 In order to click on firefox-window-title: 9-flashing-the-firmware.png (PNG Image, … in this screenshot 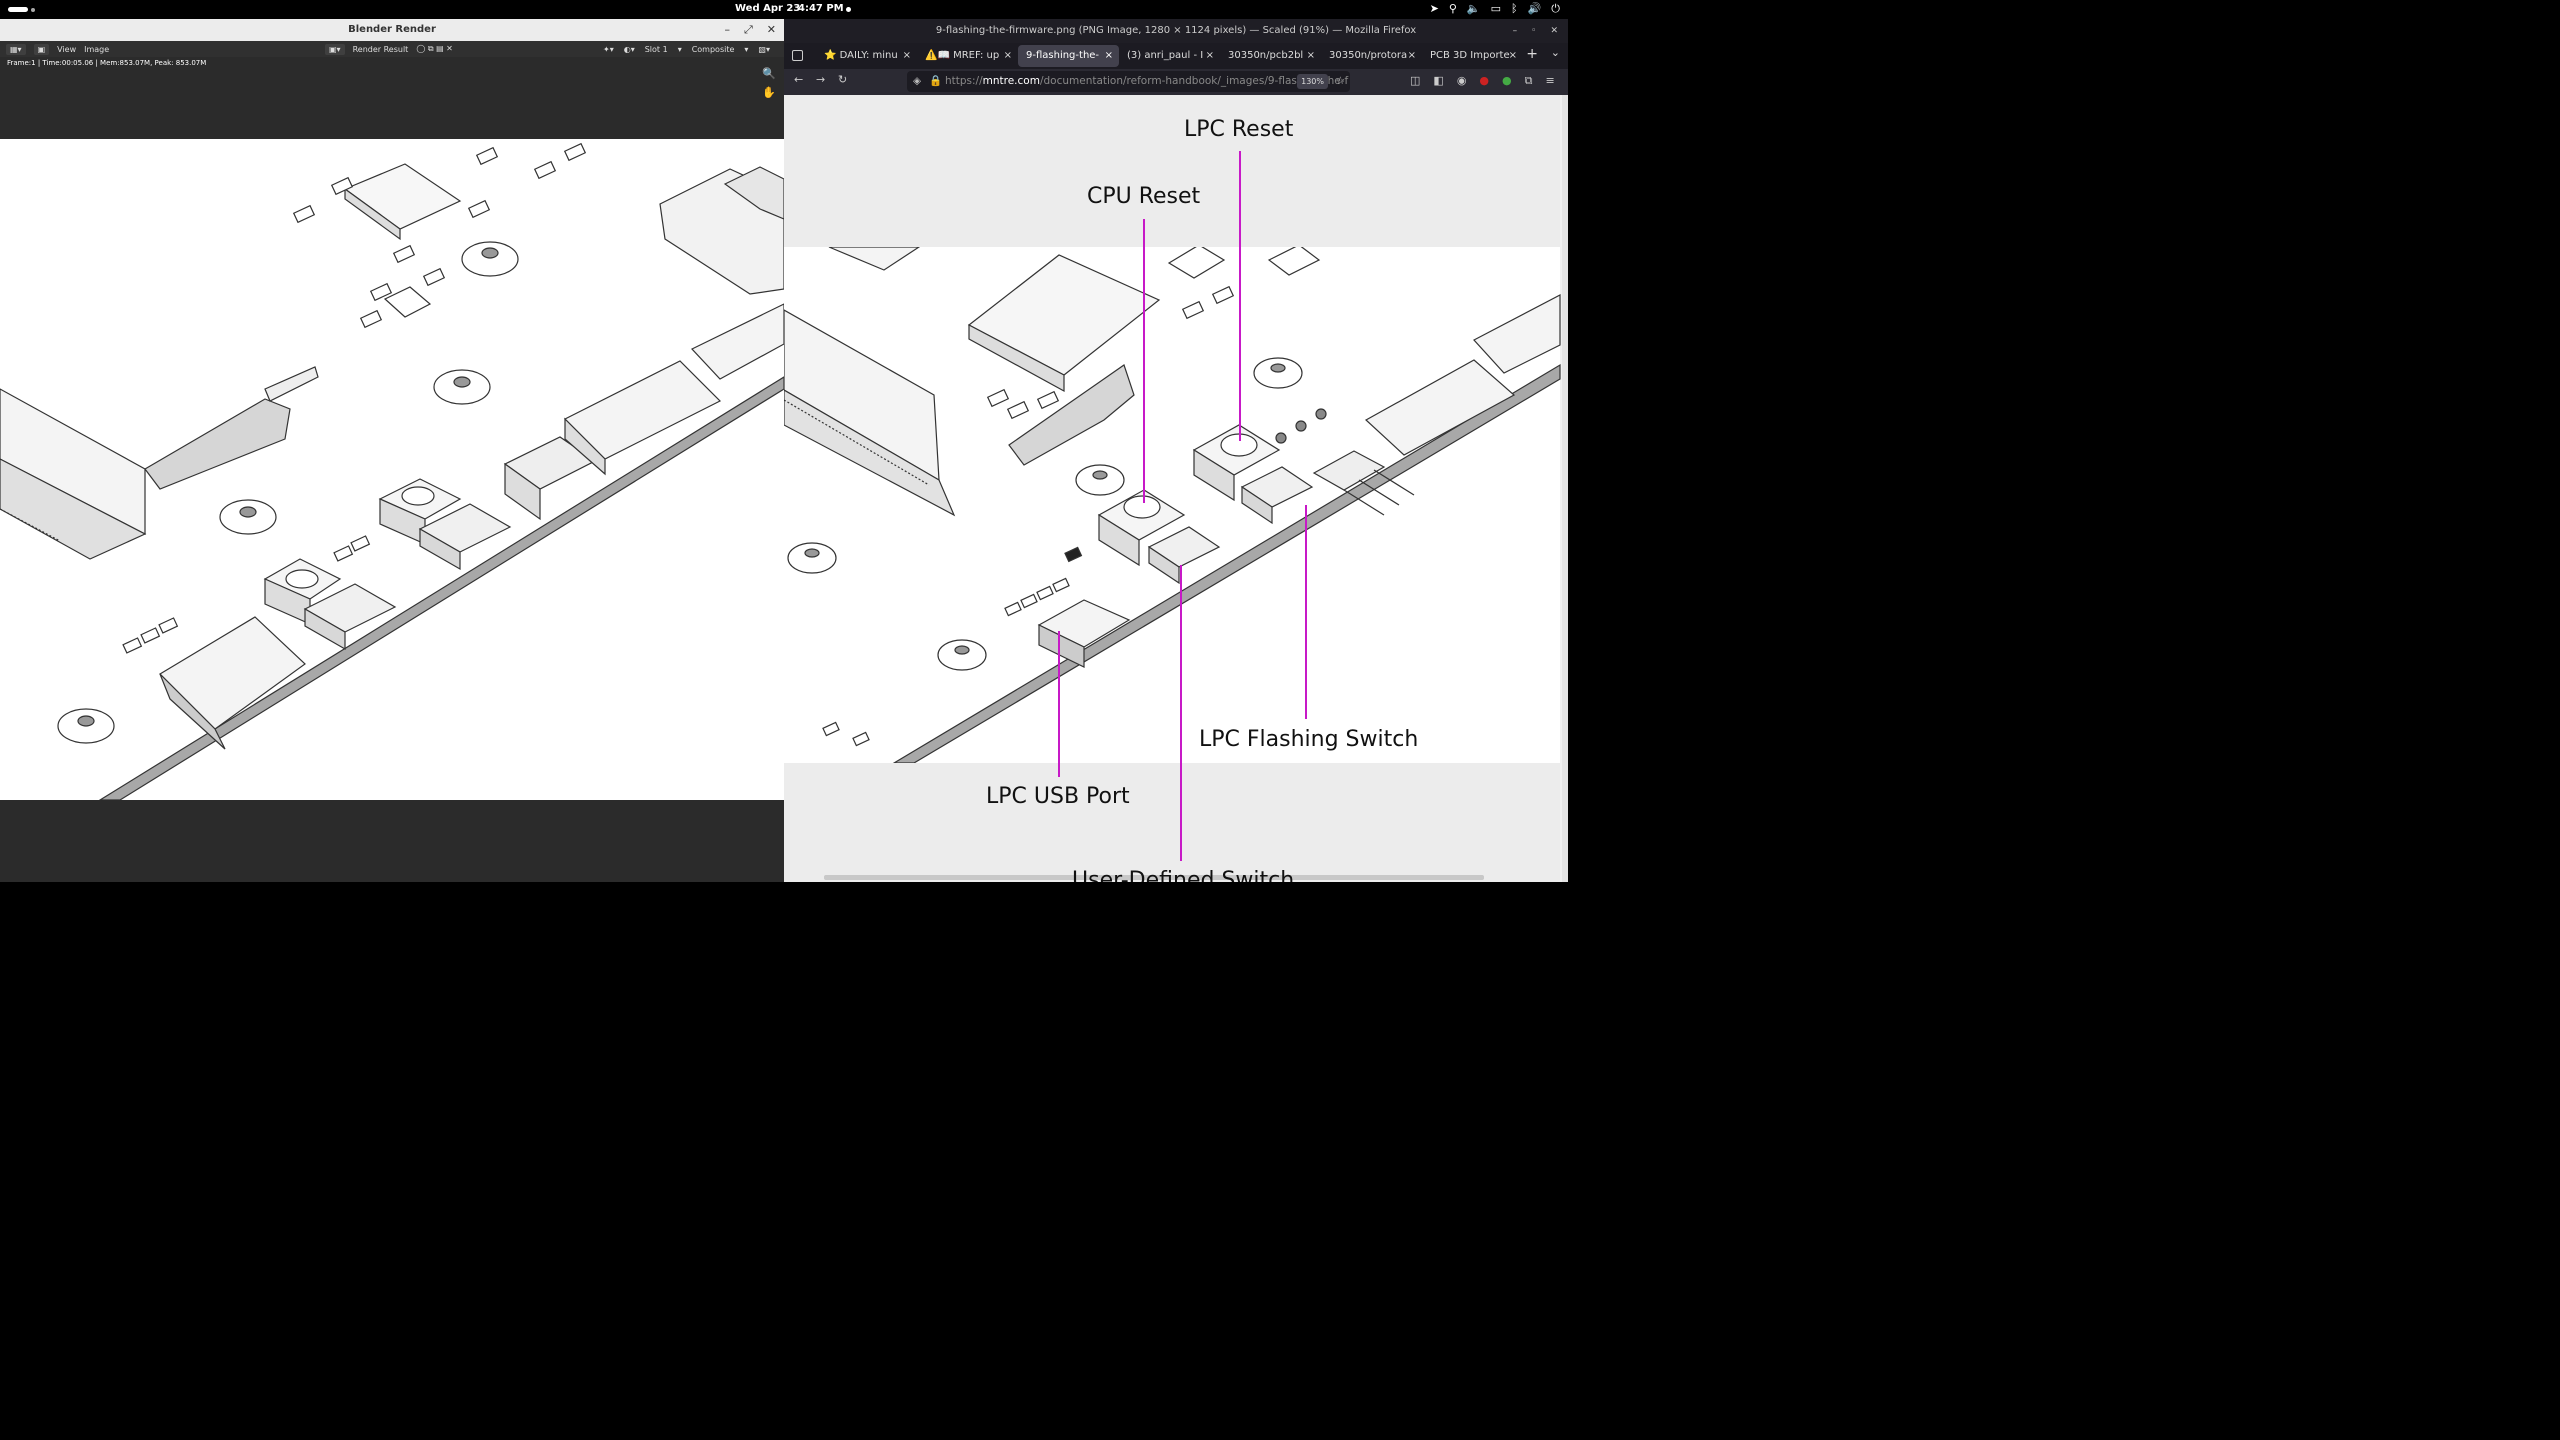, I will do `click(1176, 30)`.